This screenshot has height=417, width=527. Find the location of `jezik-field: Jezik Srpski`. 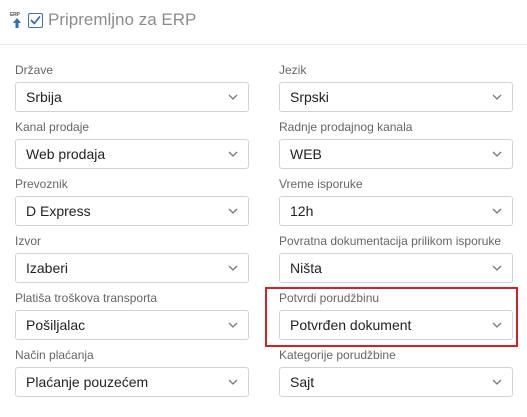

jezik-field: Jezik Srpski is located at coordinates (396, 87).